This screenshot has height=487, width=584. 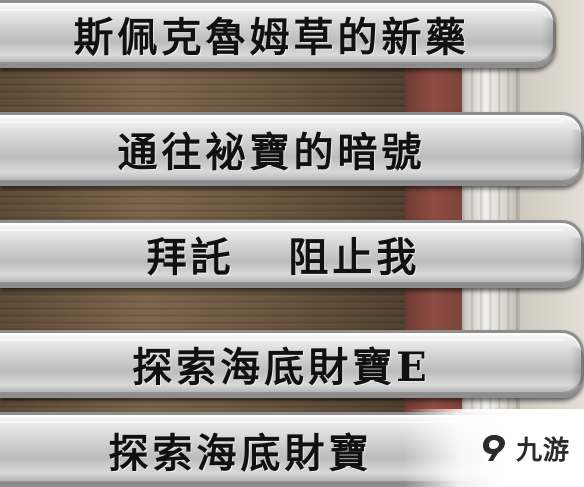 I want to click on quest-option-4: 探索海底財寶E, so click(x=292, y=364).